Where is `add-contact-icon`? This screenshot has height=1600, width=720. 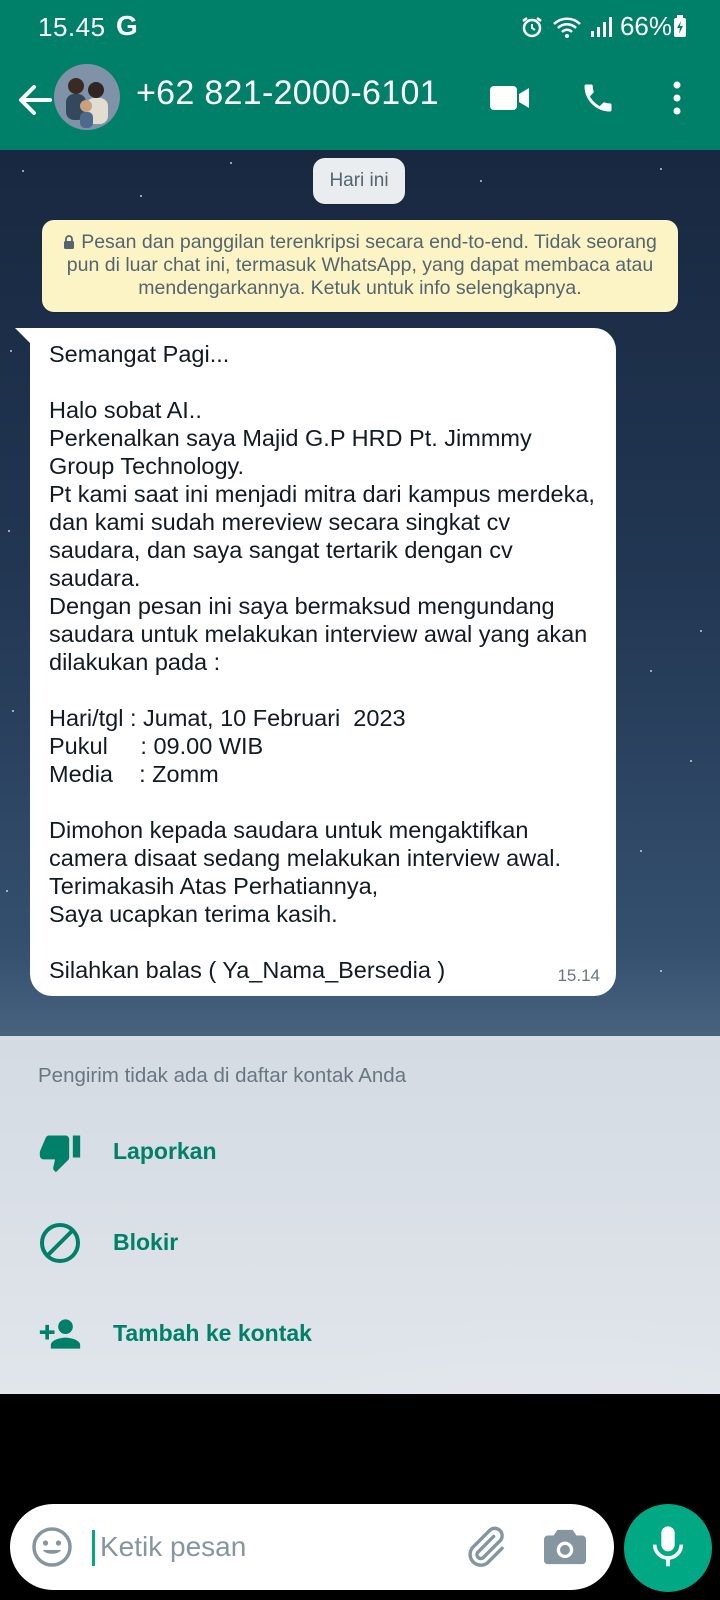
add-contact-icon is located at coordinates (60, 1334).